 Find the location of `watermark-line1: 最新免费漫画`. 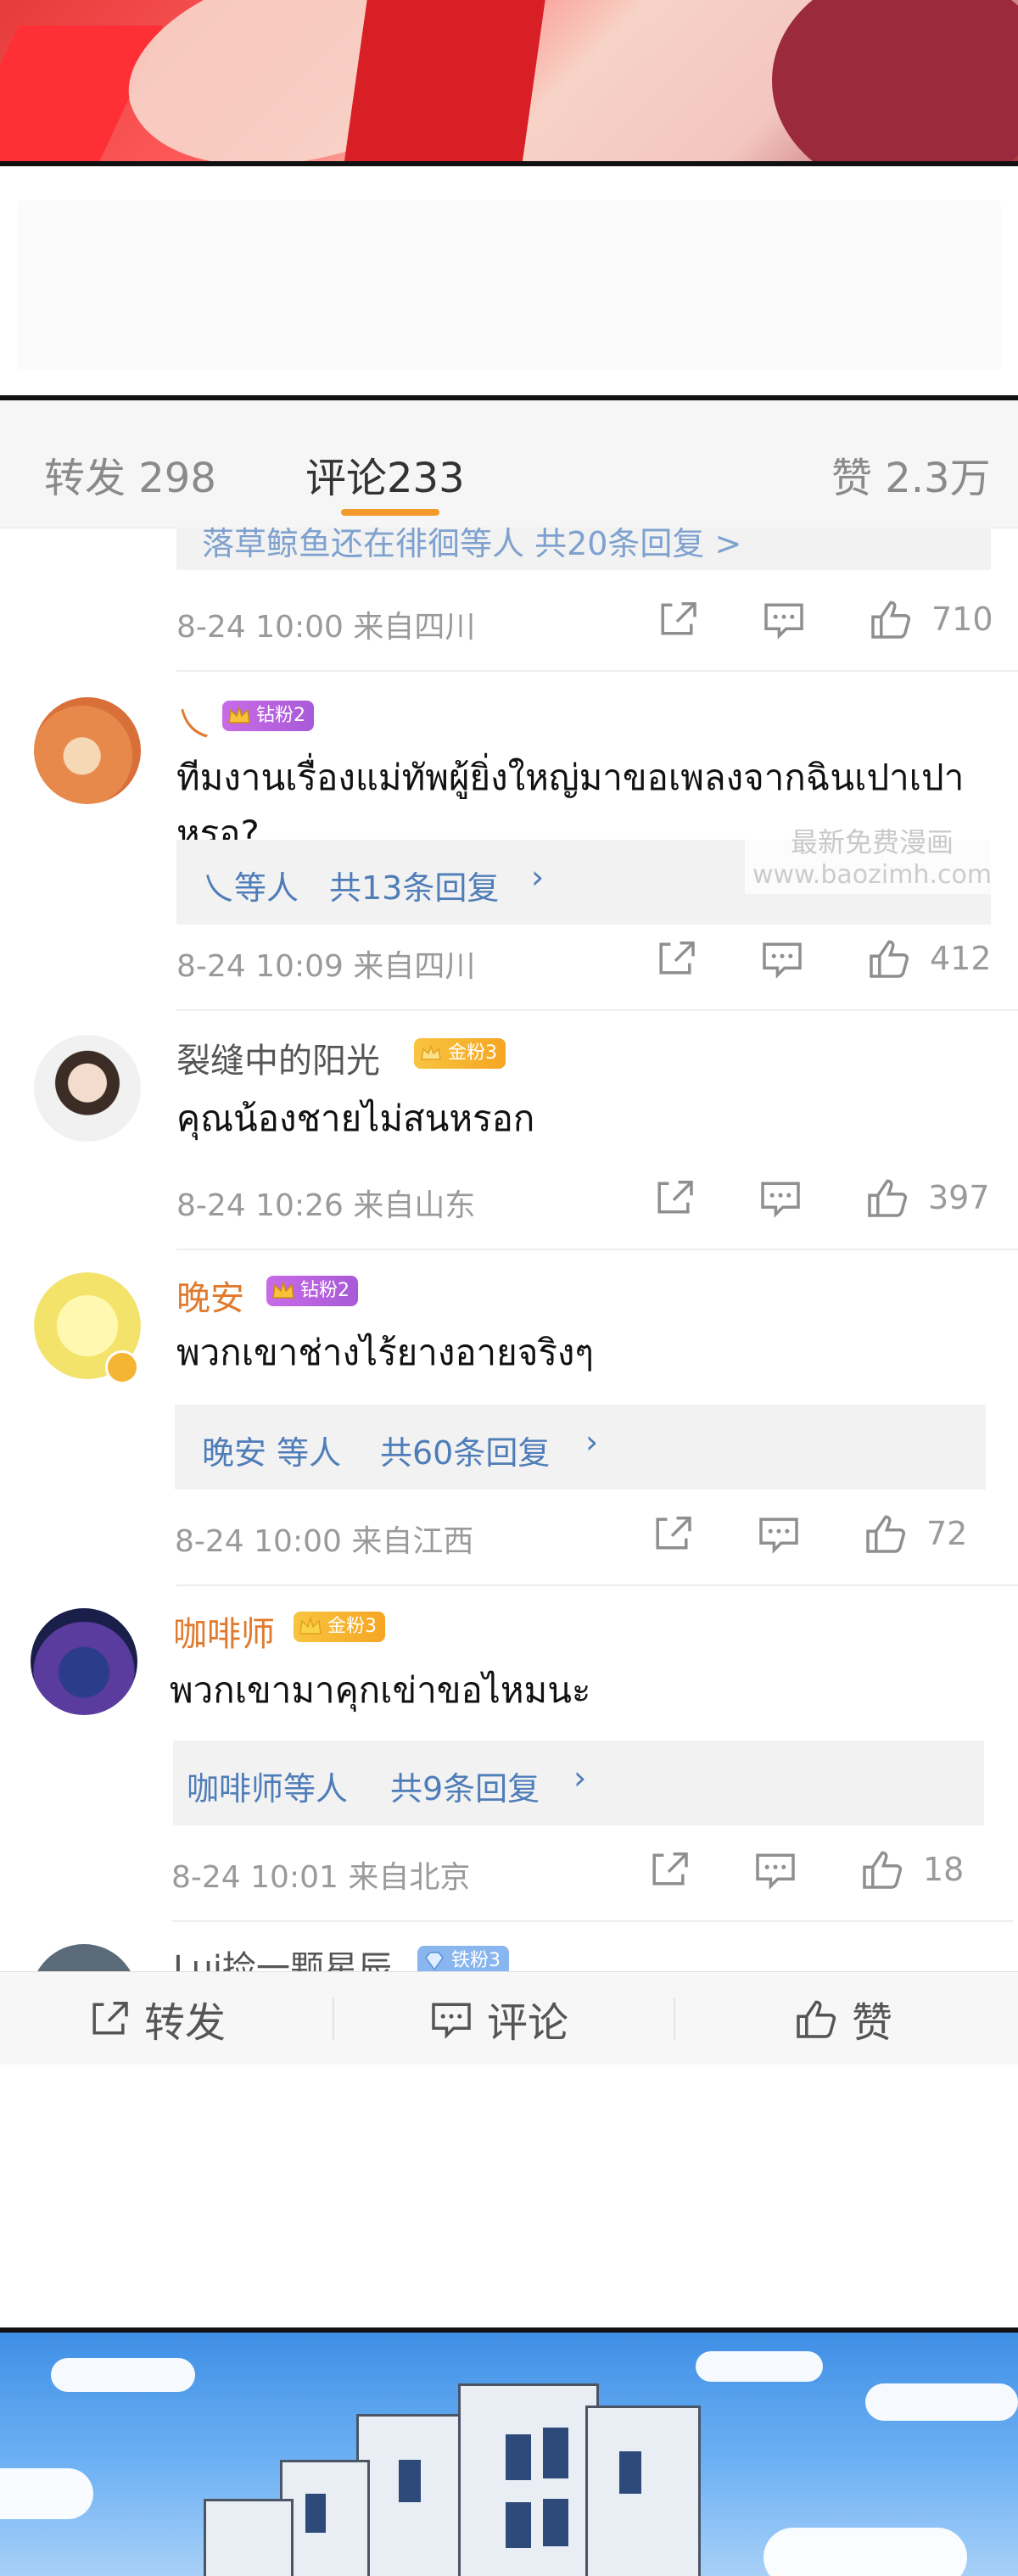

watermark-line1: 最新免费漫画 is located at coordinates (872, 842).